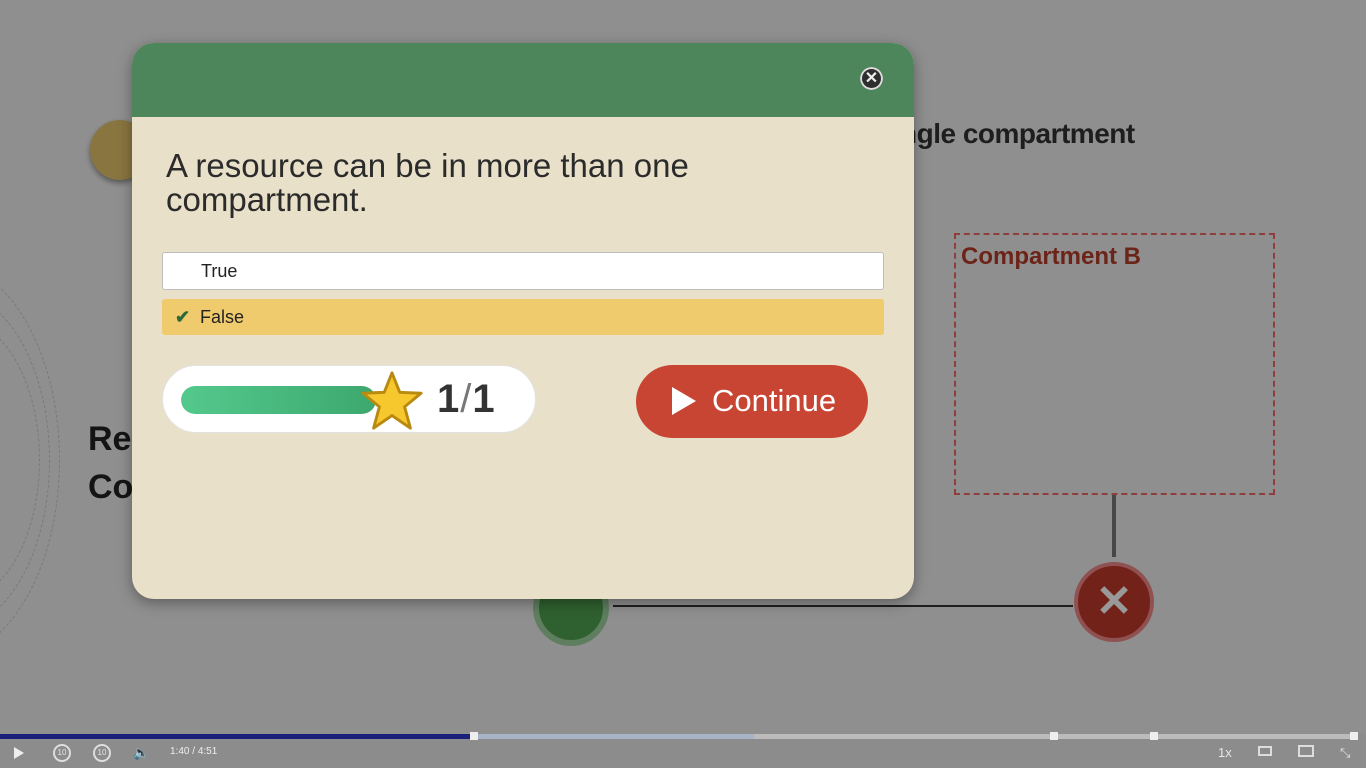 The image size is (1366, 768). Describe the element at coordinates (449, 399) in the screenshot. I see `score-current: 1` at that location.